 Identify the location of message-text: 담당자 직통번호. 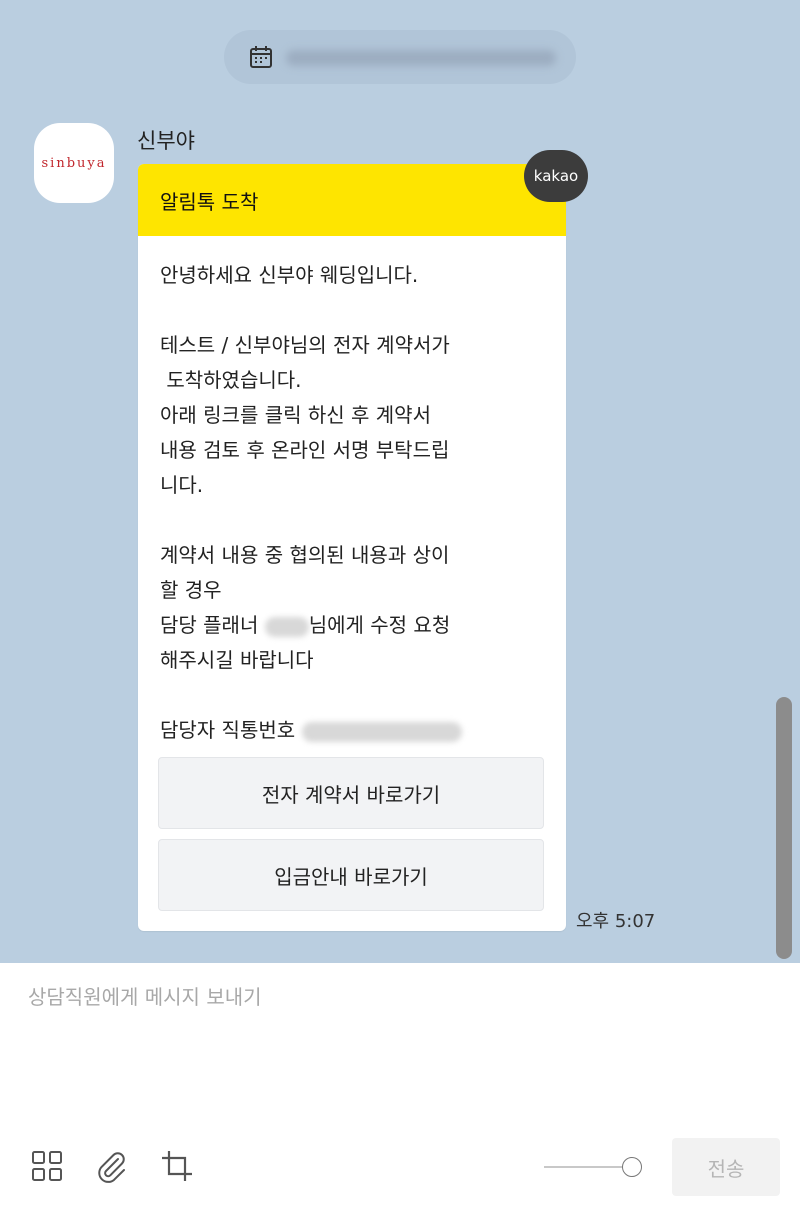
(231, 730).